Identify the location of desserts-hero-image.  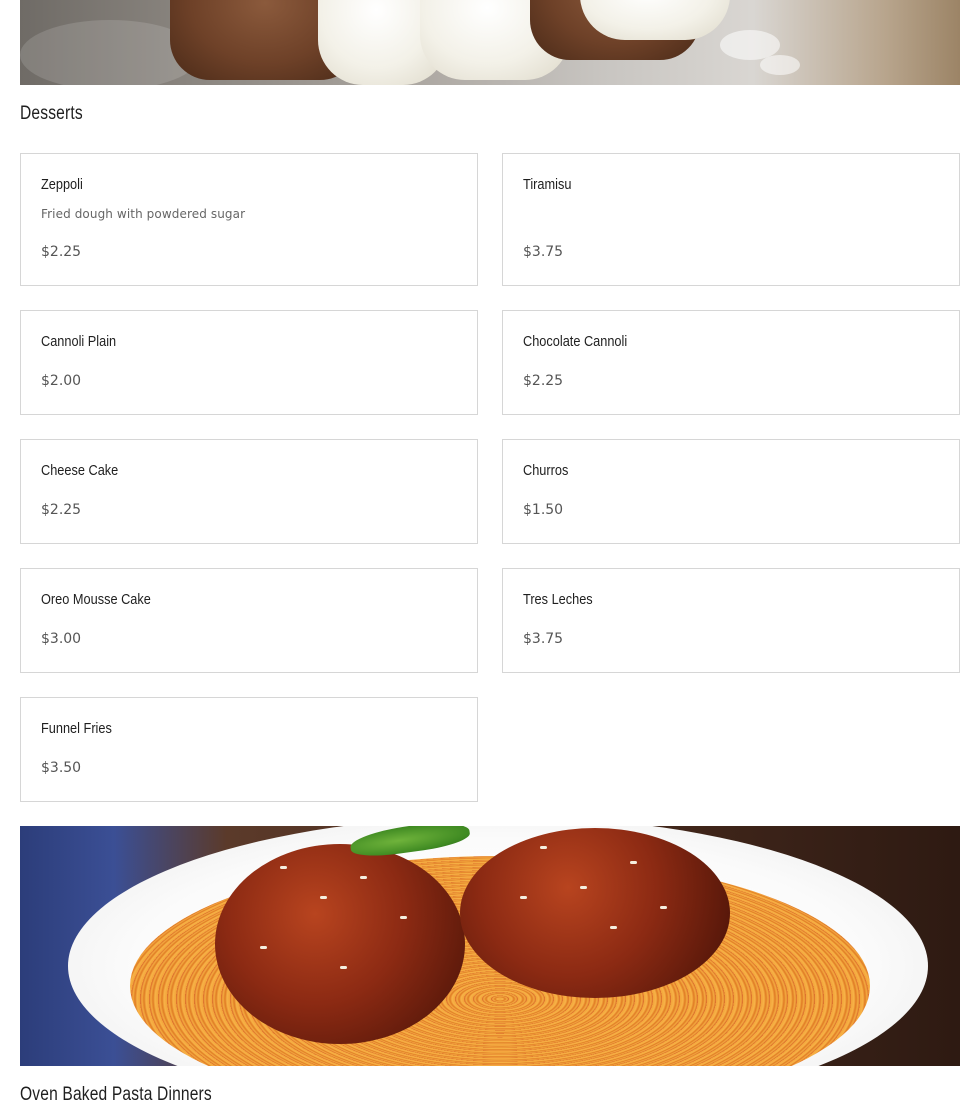
(490, 42).